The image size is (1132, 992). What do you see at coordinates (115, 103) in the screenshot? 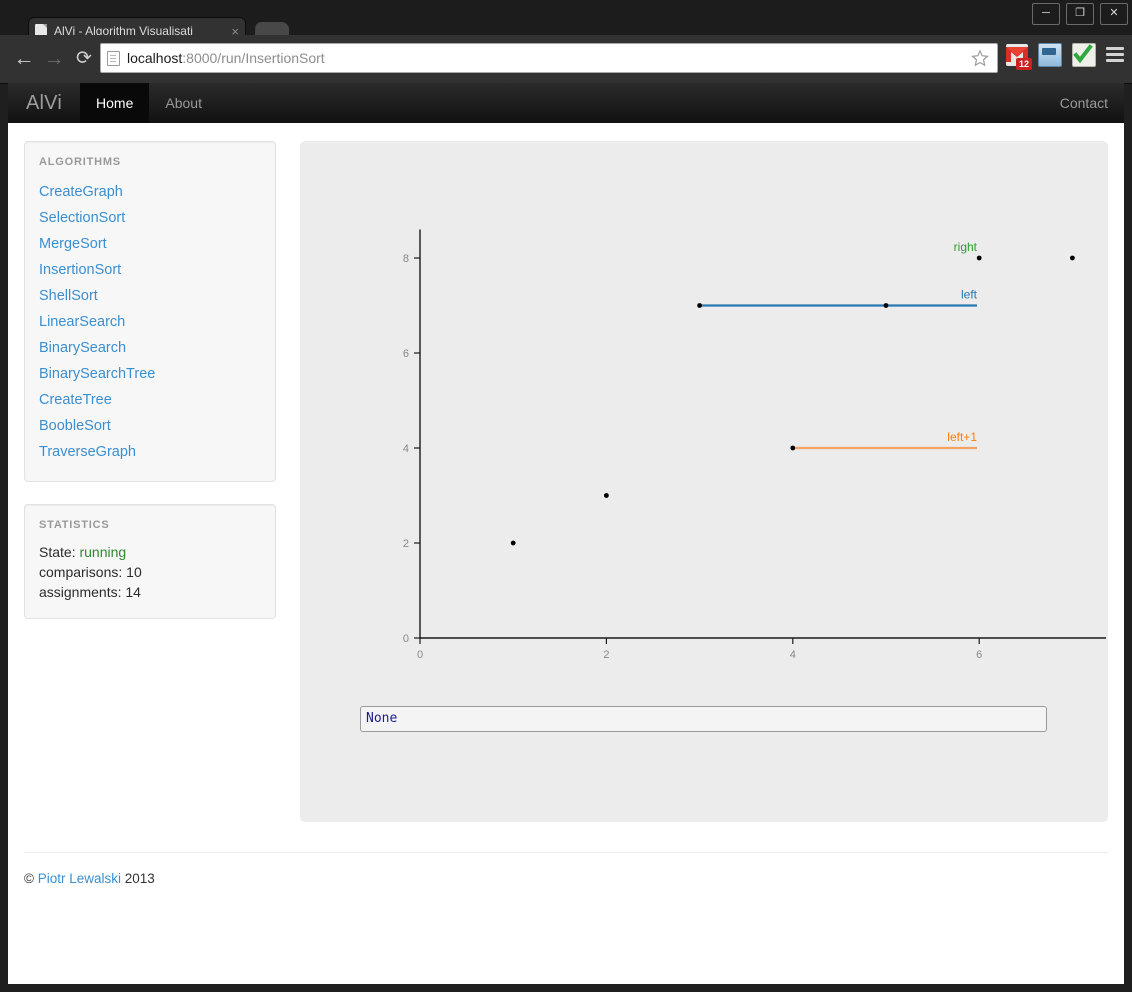
I see `nav-item-home: Home` at bounding box center [115, 103].